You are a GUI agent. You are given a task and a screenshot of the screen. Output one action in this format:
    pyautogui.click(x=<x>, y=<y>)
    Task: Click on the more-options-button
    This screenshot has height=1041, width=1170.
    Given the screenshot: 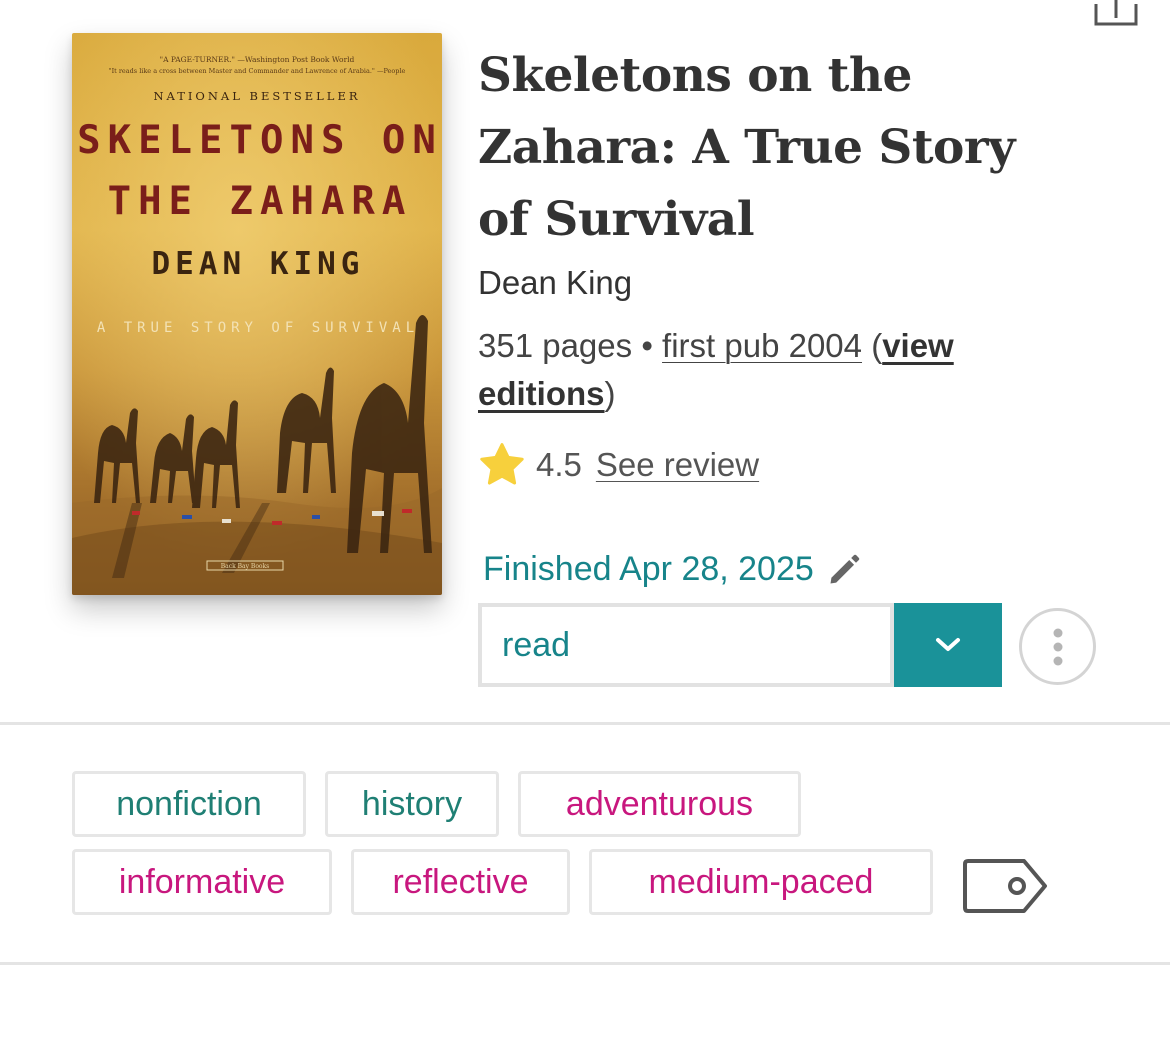 What is the action you would take?
    pyautogui.click(x=1057, y=646)
    